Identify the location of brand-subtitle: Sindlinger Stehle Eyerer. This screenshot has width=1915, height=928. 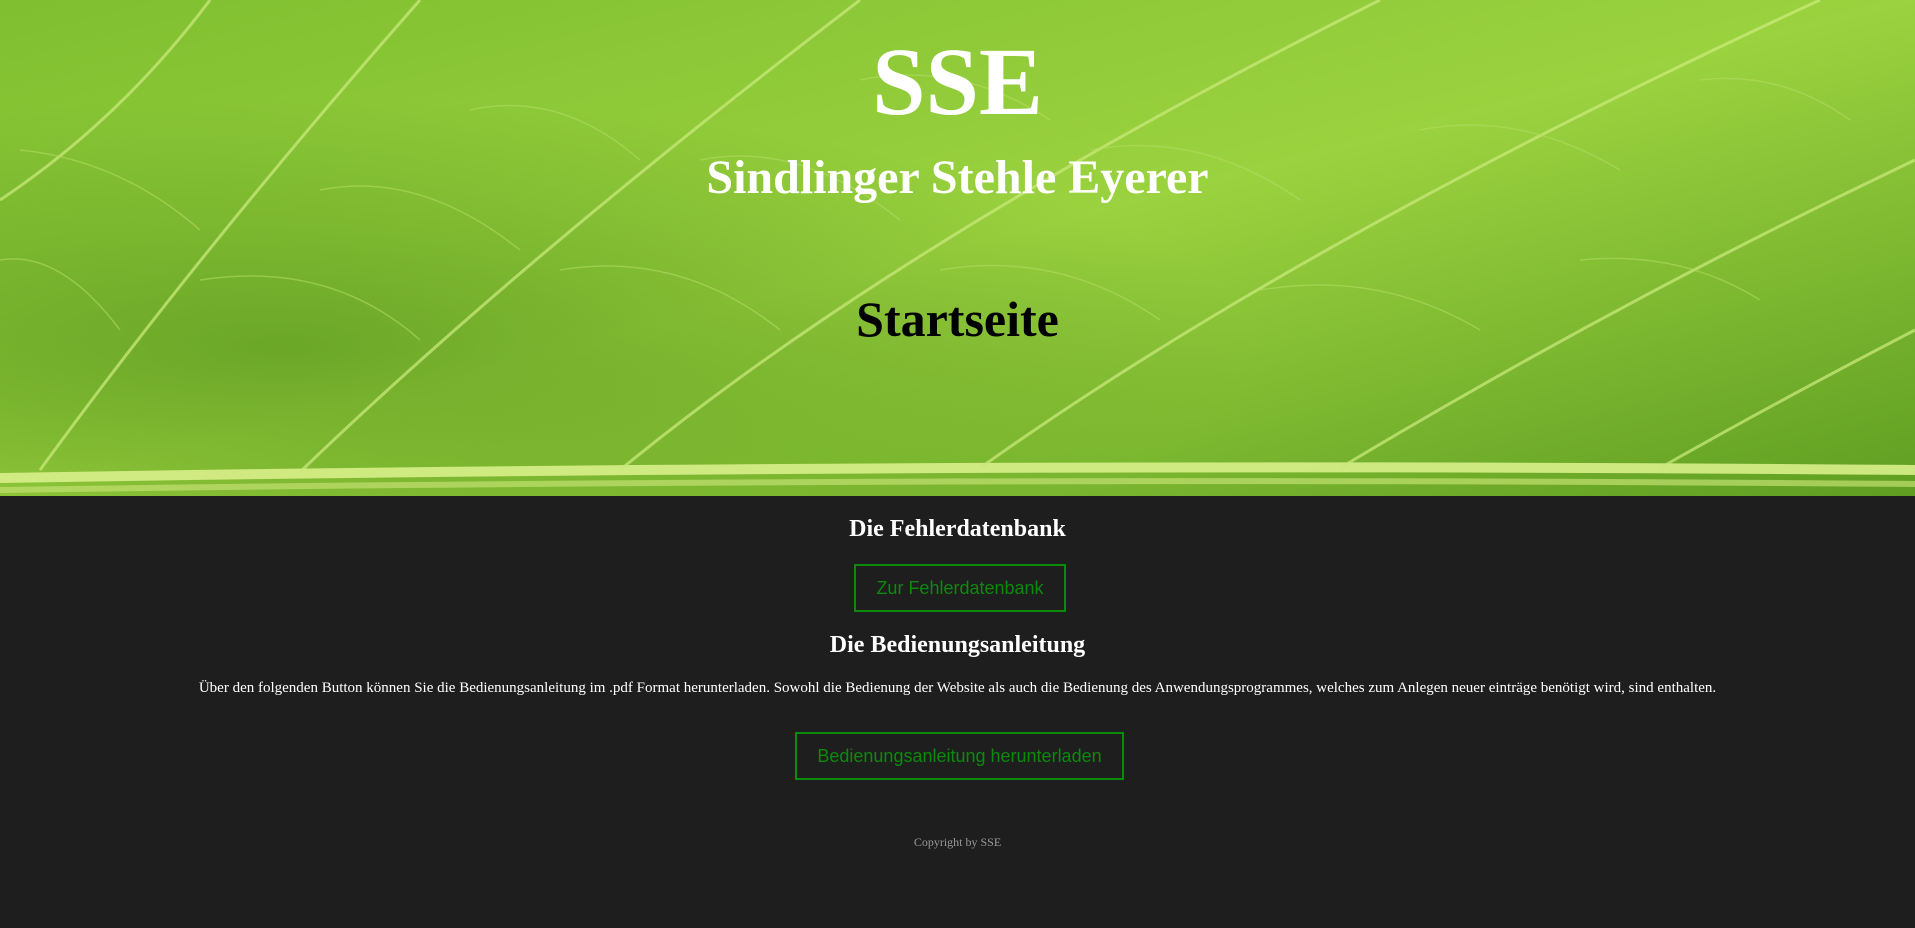
(957, 177).